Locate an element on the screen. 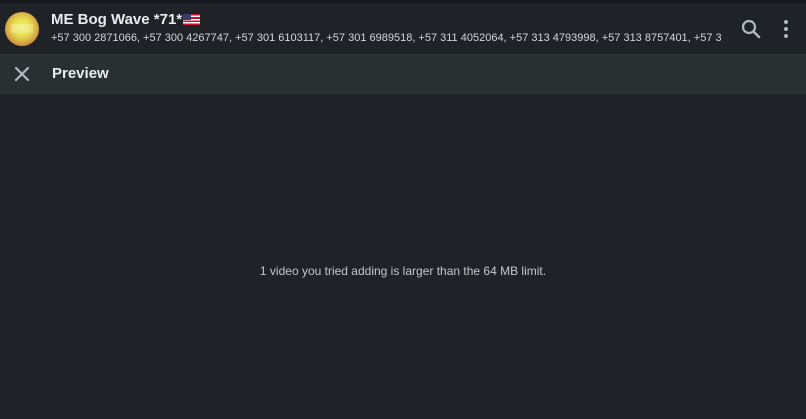  close-preview-button is located at coordinates (22, 74).